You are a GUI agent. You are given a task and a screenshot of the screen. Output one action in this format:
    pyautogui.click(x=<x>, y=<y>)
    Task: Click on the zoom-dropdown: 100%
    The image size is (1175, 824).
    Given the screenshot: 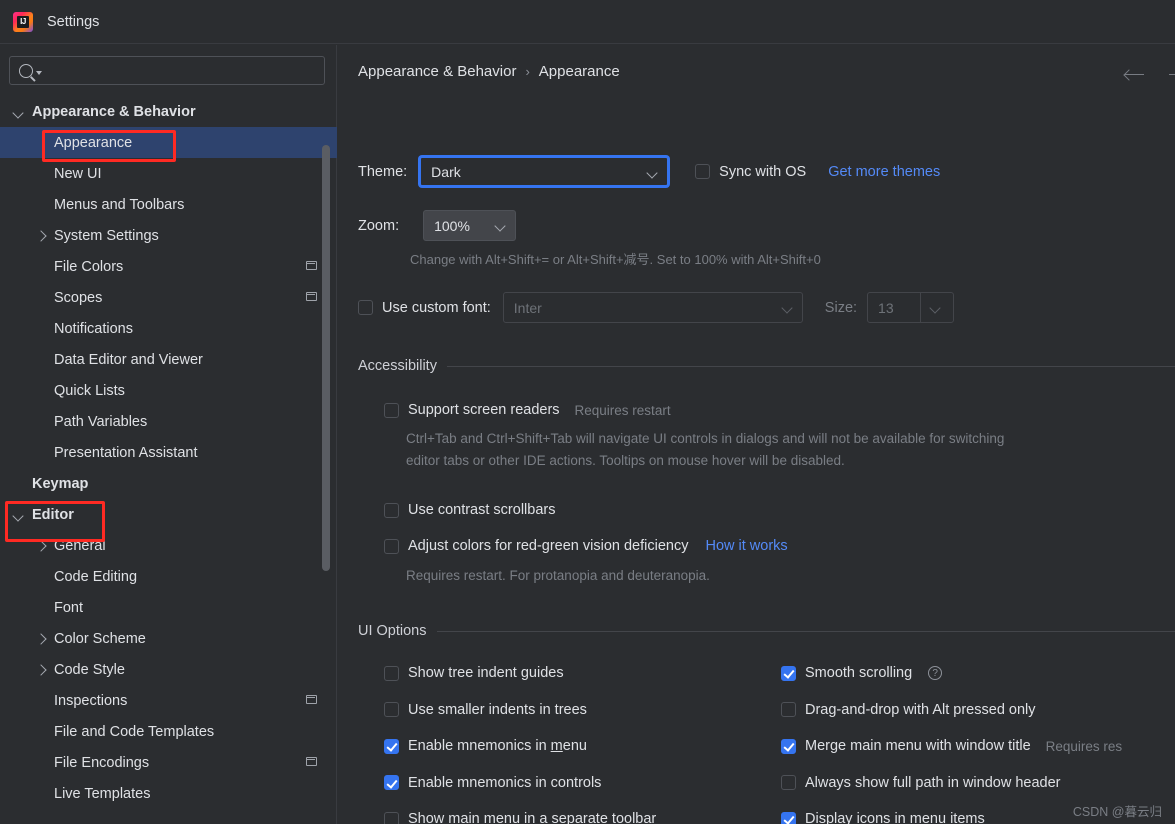 What is the action you would take?
    pyautogui.click(x=470, y=225)
    